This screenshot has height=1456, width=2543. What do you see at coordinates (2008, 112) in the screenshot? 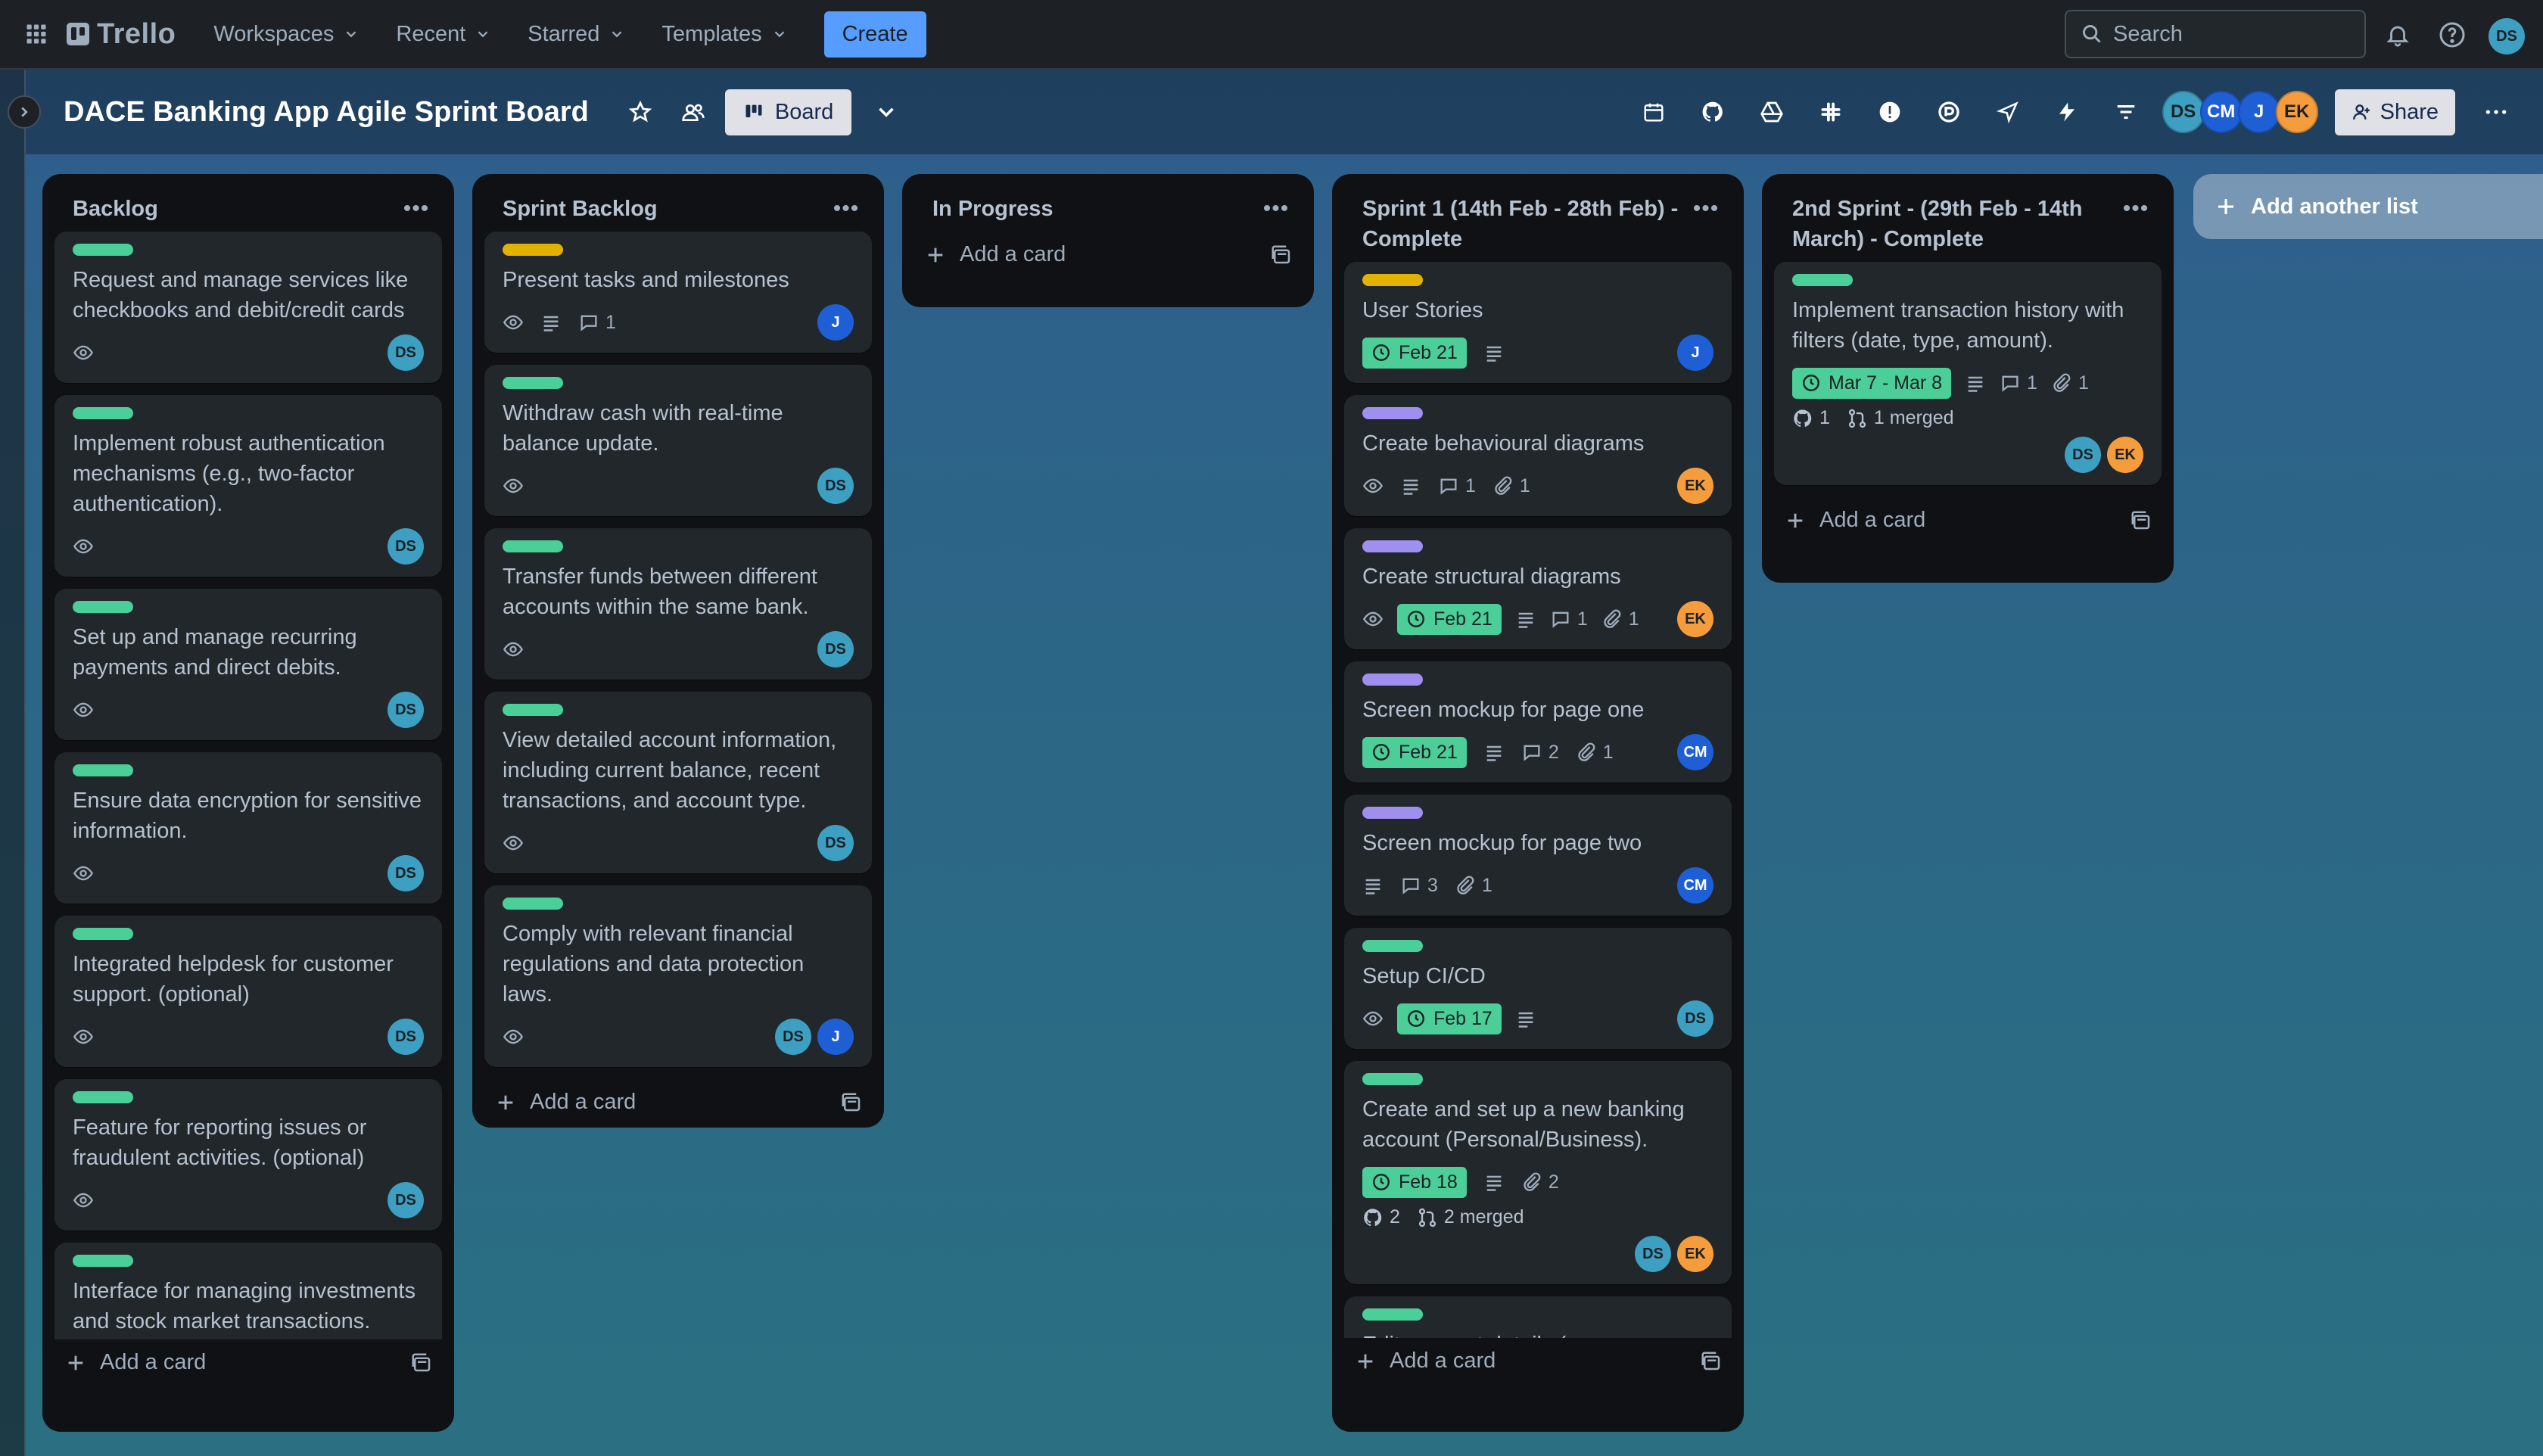
I see `send-powerup-icon` at bounding box center [2008, 112].